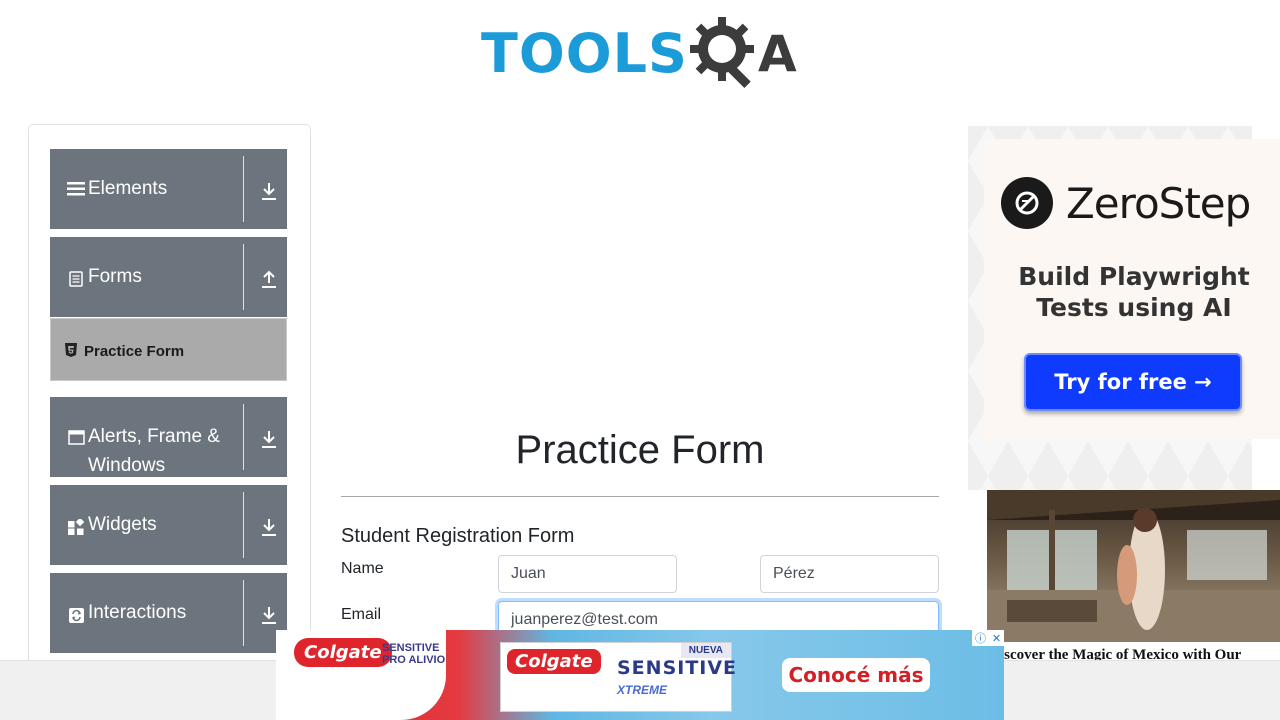 This screenshot has width=1280, height=720. What do you see at coordinates (996, 638) in the screenshot?
I see `ad-close-icon: ✕` at bounding box center [996, 638].